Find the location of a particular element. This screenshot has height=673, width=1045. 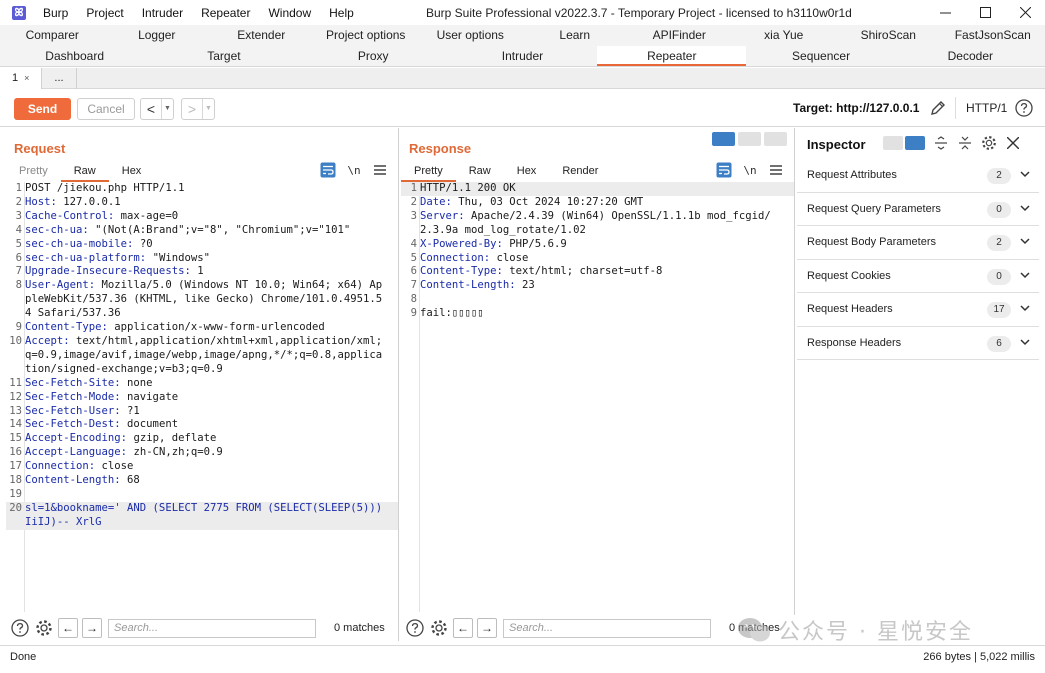

header-value: ?0 is located at coordinates (143, 243).